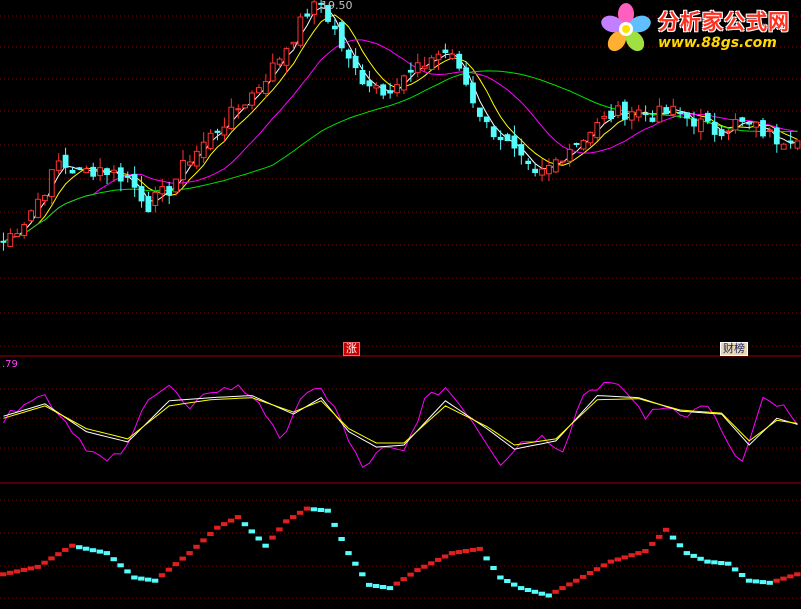 This screenshot has width=801, height=609. I want to click on osc-slow2-line, so click(400, 421).